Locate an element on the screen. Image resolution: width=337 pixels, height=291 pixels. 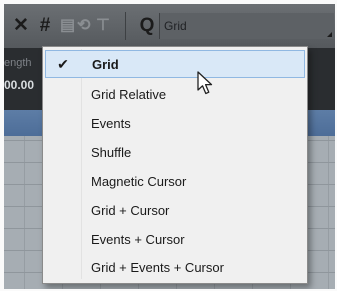
quantize-preset-field: Grid is located at coordinates (246, 26).